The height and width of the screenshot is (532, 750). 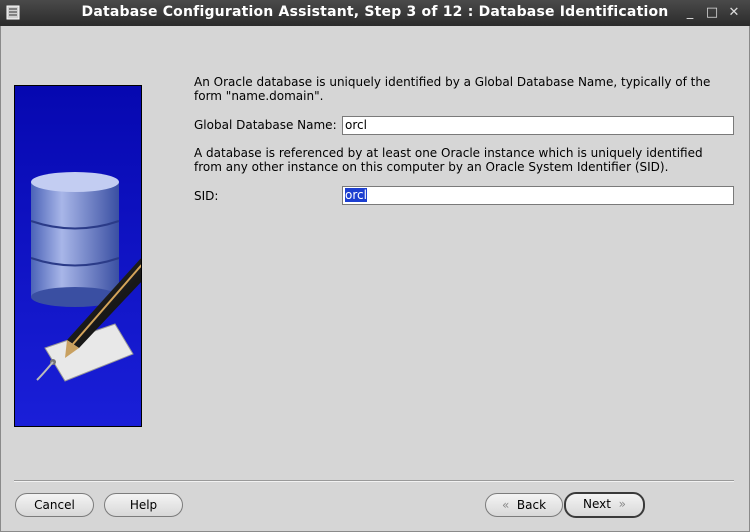 I want to click on database-cylinder-icon, so click(x=75, y=239).